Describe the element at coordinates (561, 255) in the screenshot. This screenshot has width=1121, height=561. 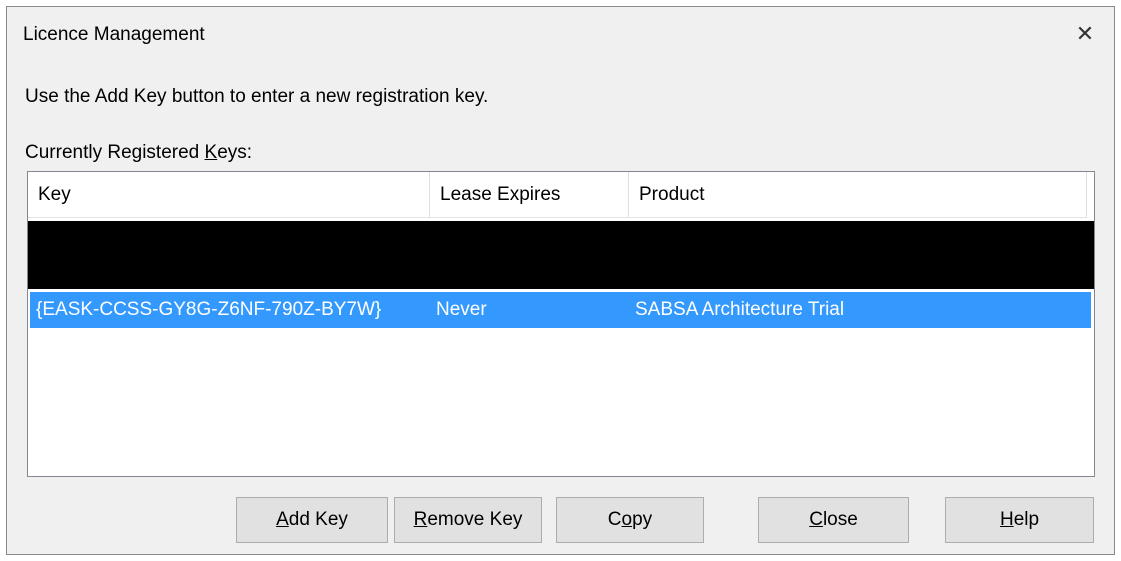
I see `redacted-row` at that location.